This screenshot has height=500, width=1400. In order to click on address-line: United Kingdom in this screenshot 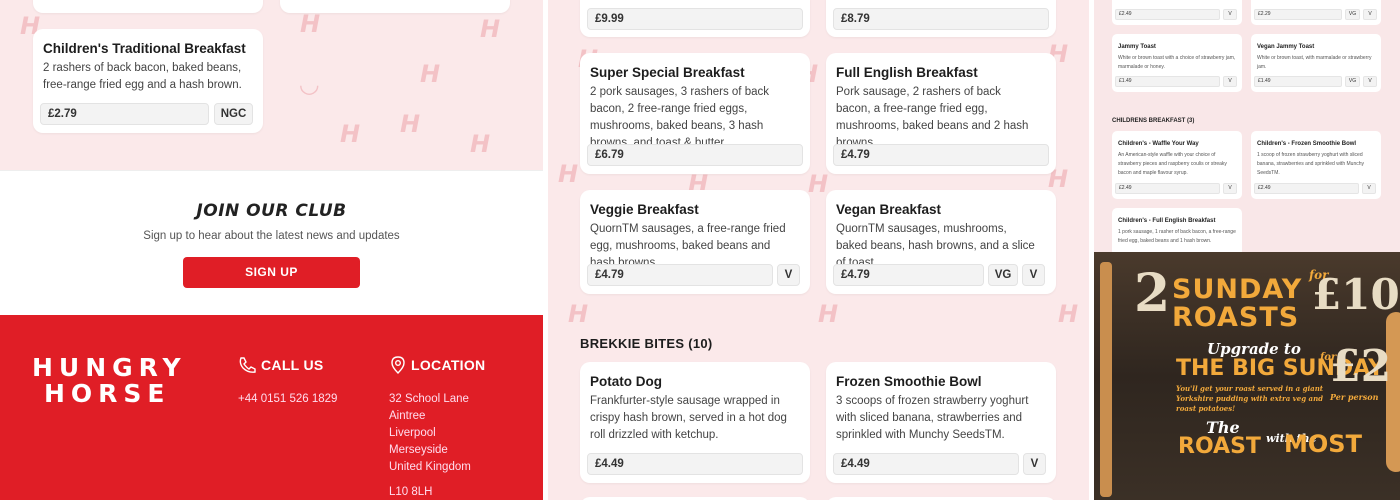, I will do `click(430, 467)`.